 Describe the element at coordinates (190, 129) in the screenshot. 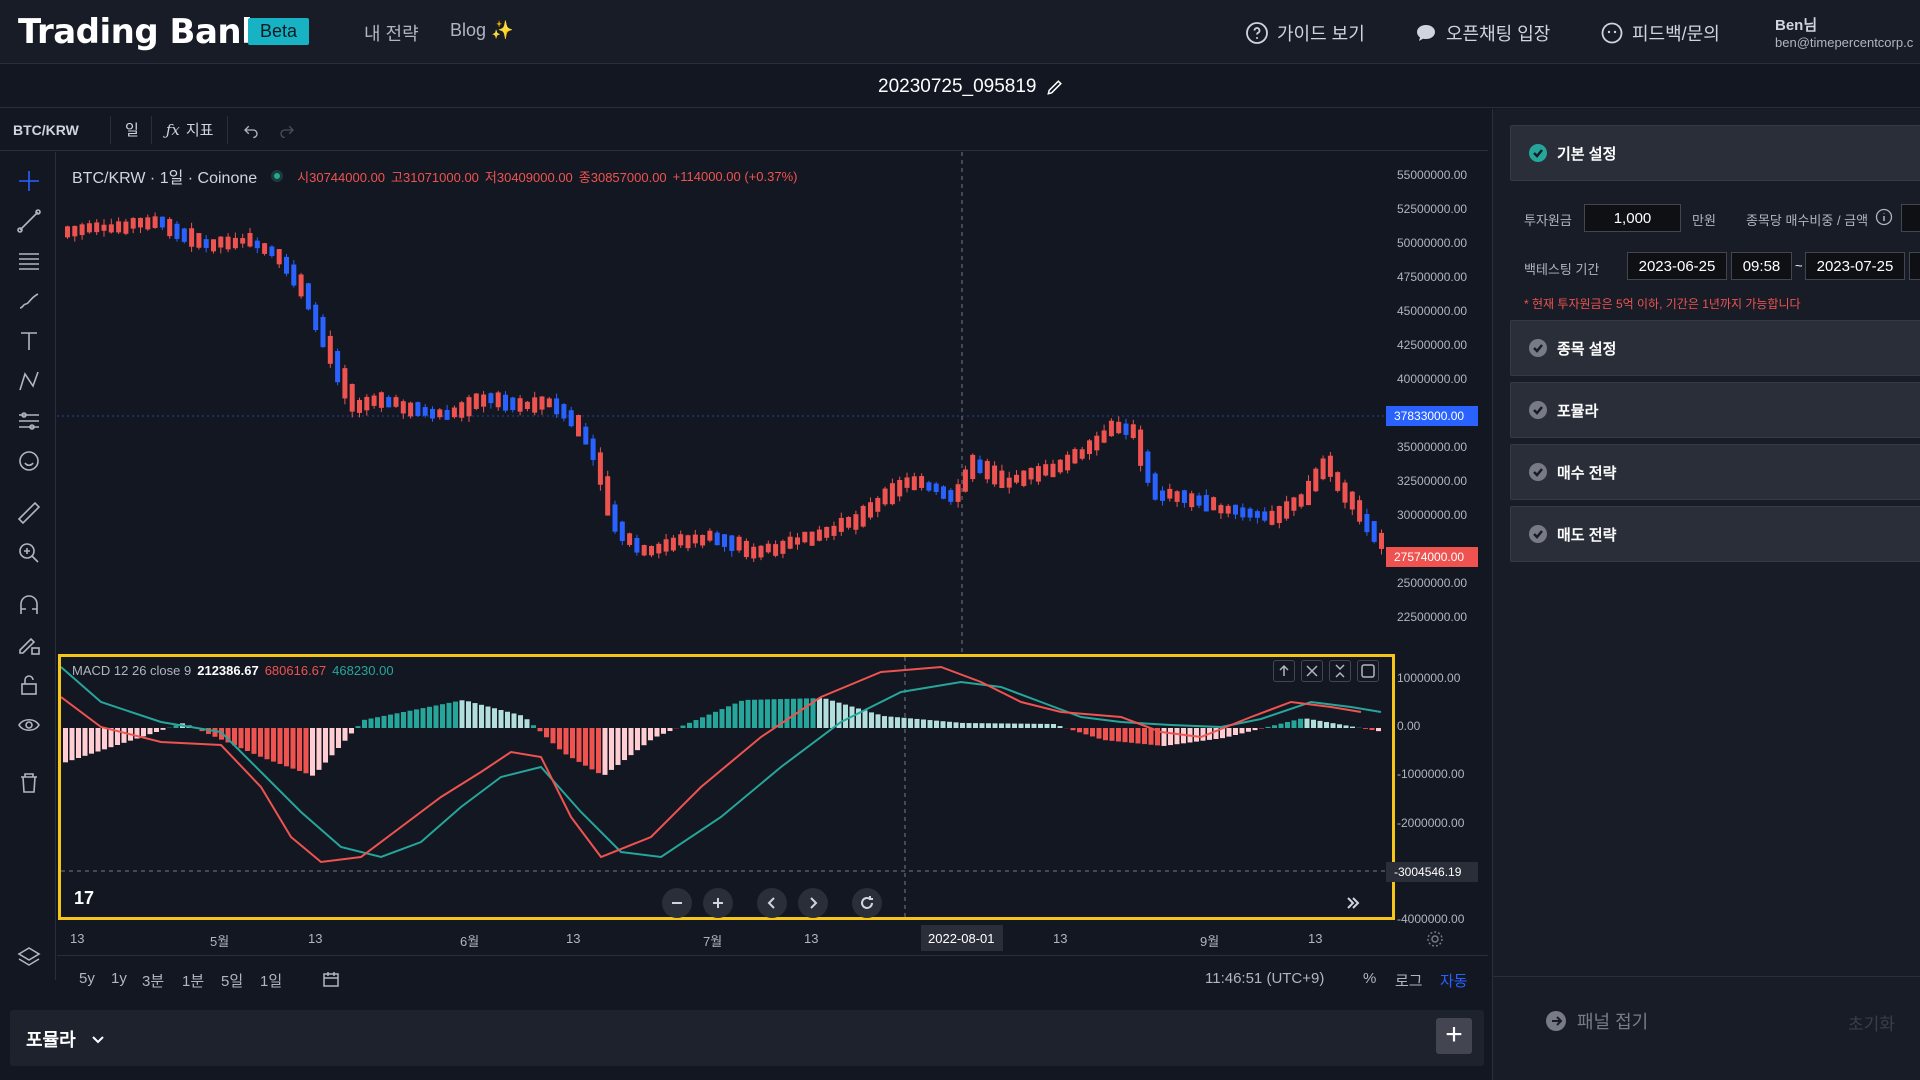

I see `indicators-button: ƒx 지표` at that location.